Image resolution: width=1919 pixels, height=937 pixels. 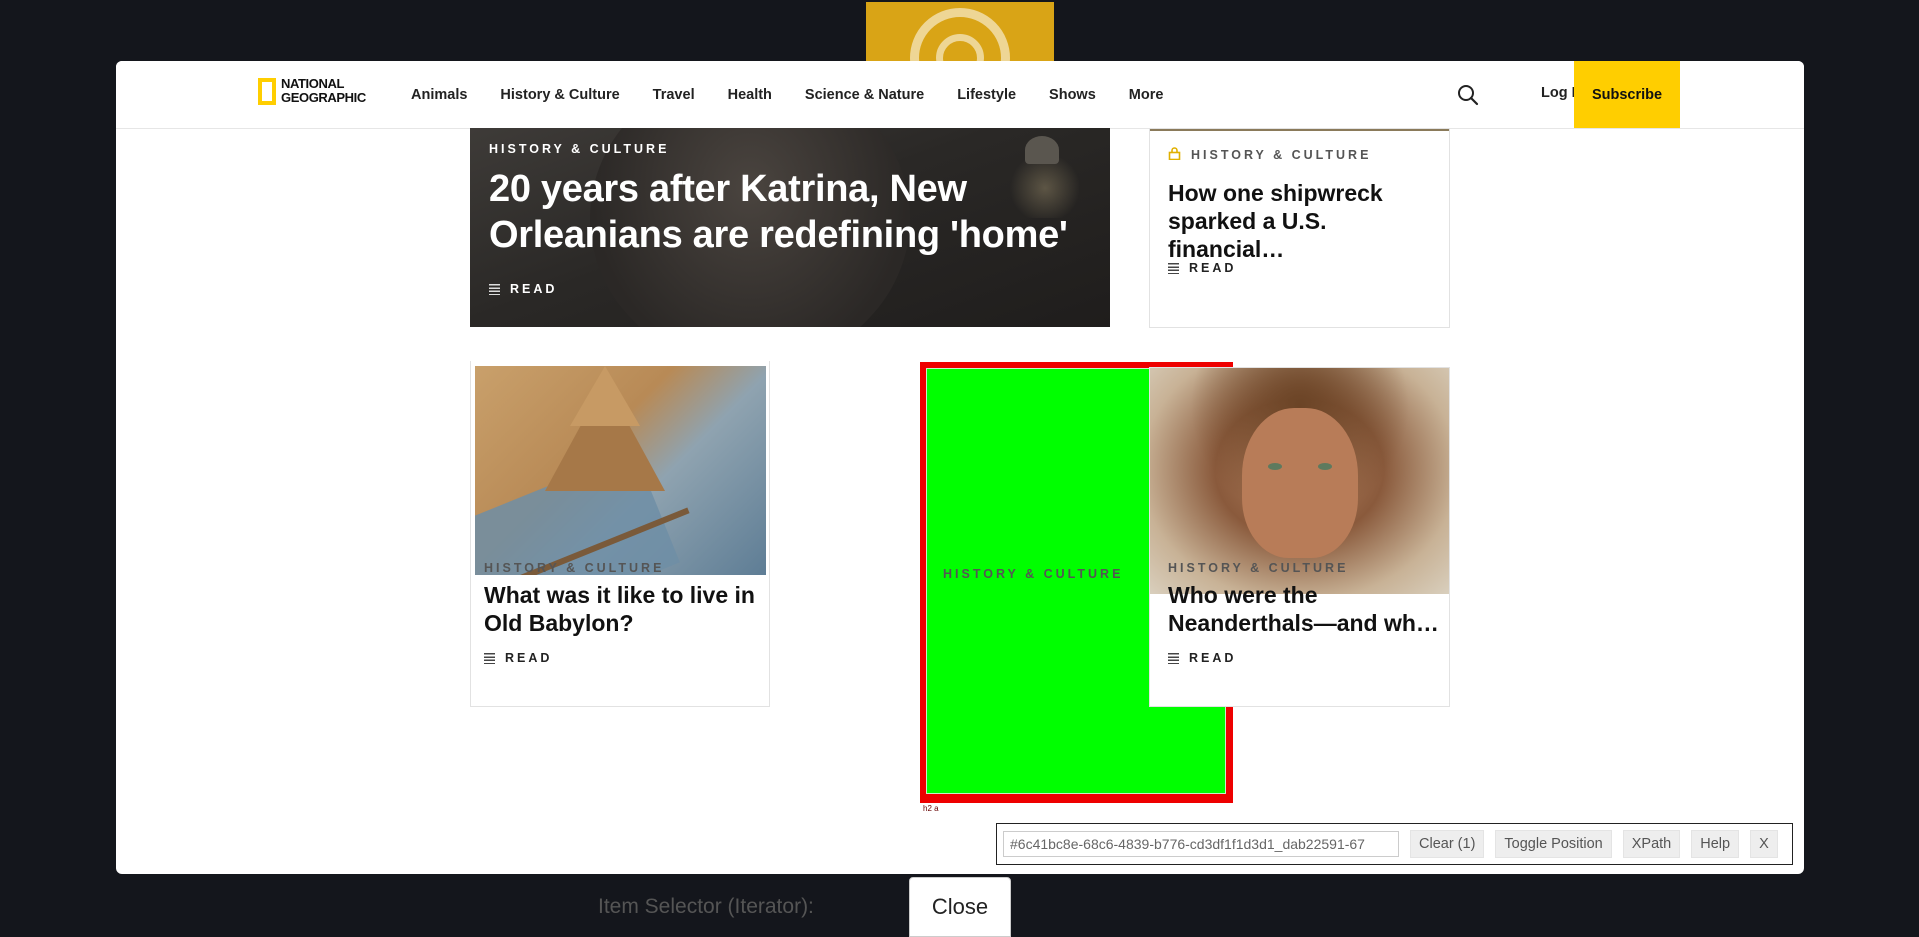 I want to click on nav-item-travel: Travel, so click(x=674, y=95).